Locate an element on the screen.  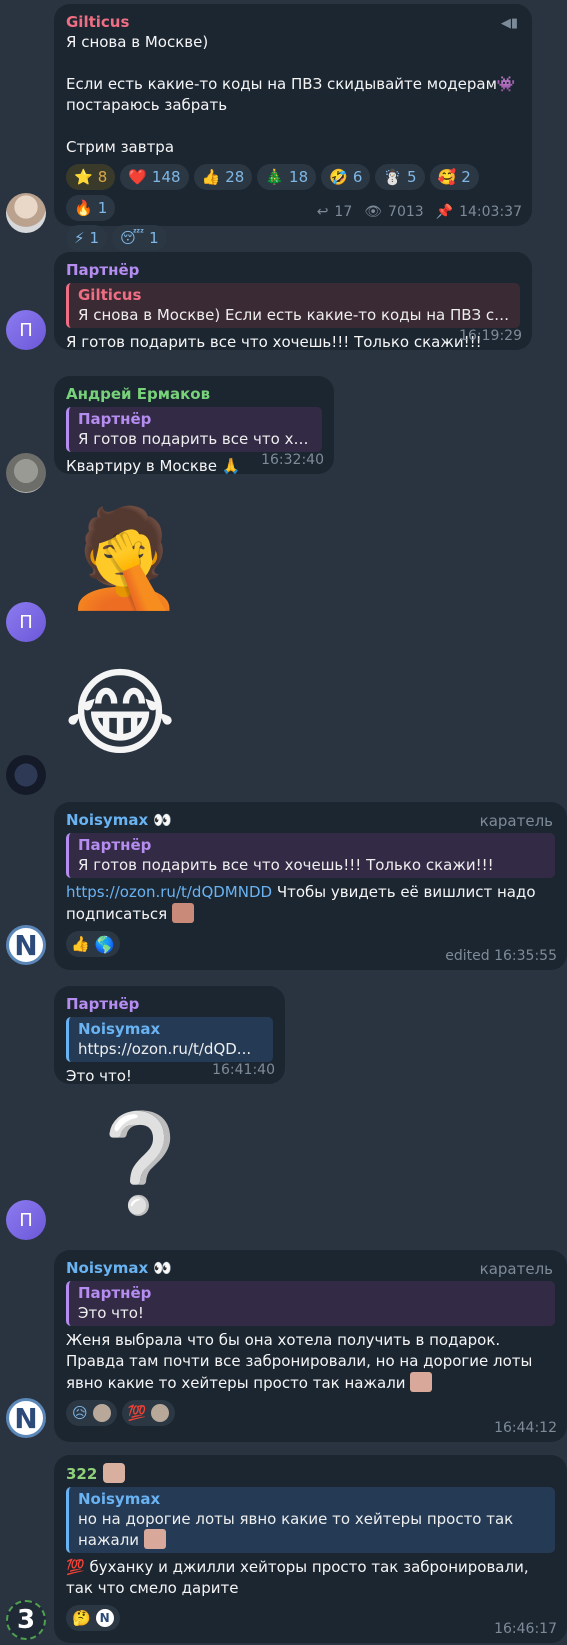
reaction-sad: 😥 is located at coordinates (91, 1413).